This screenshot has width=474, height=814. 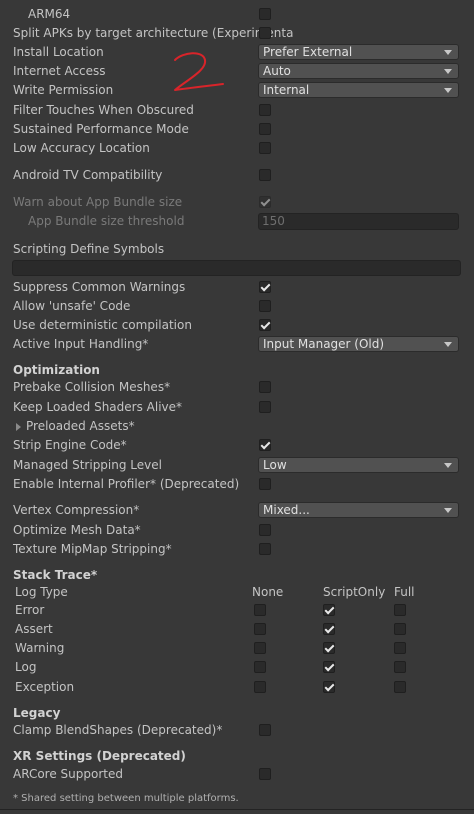 What do you see at coordinates (358, 90) in the screenshot?
I see `write-permission-dropdown: Internal` at bounding box center [358, 90].